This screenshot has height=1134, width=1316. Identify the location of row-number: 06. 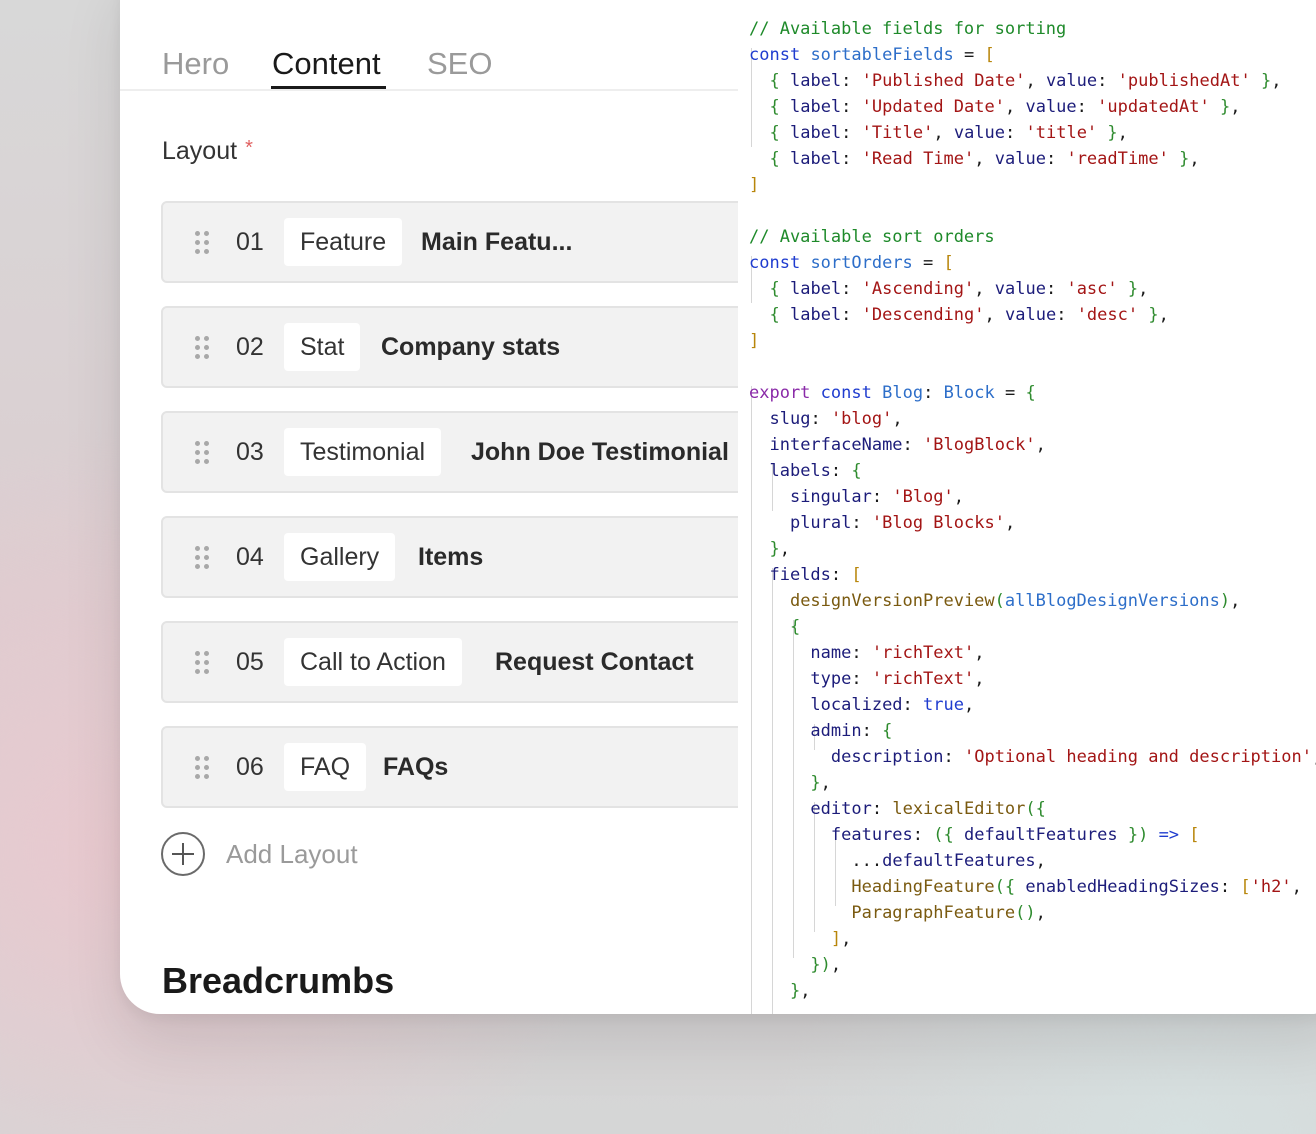
(250, 767).